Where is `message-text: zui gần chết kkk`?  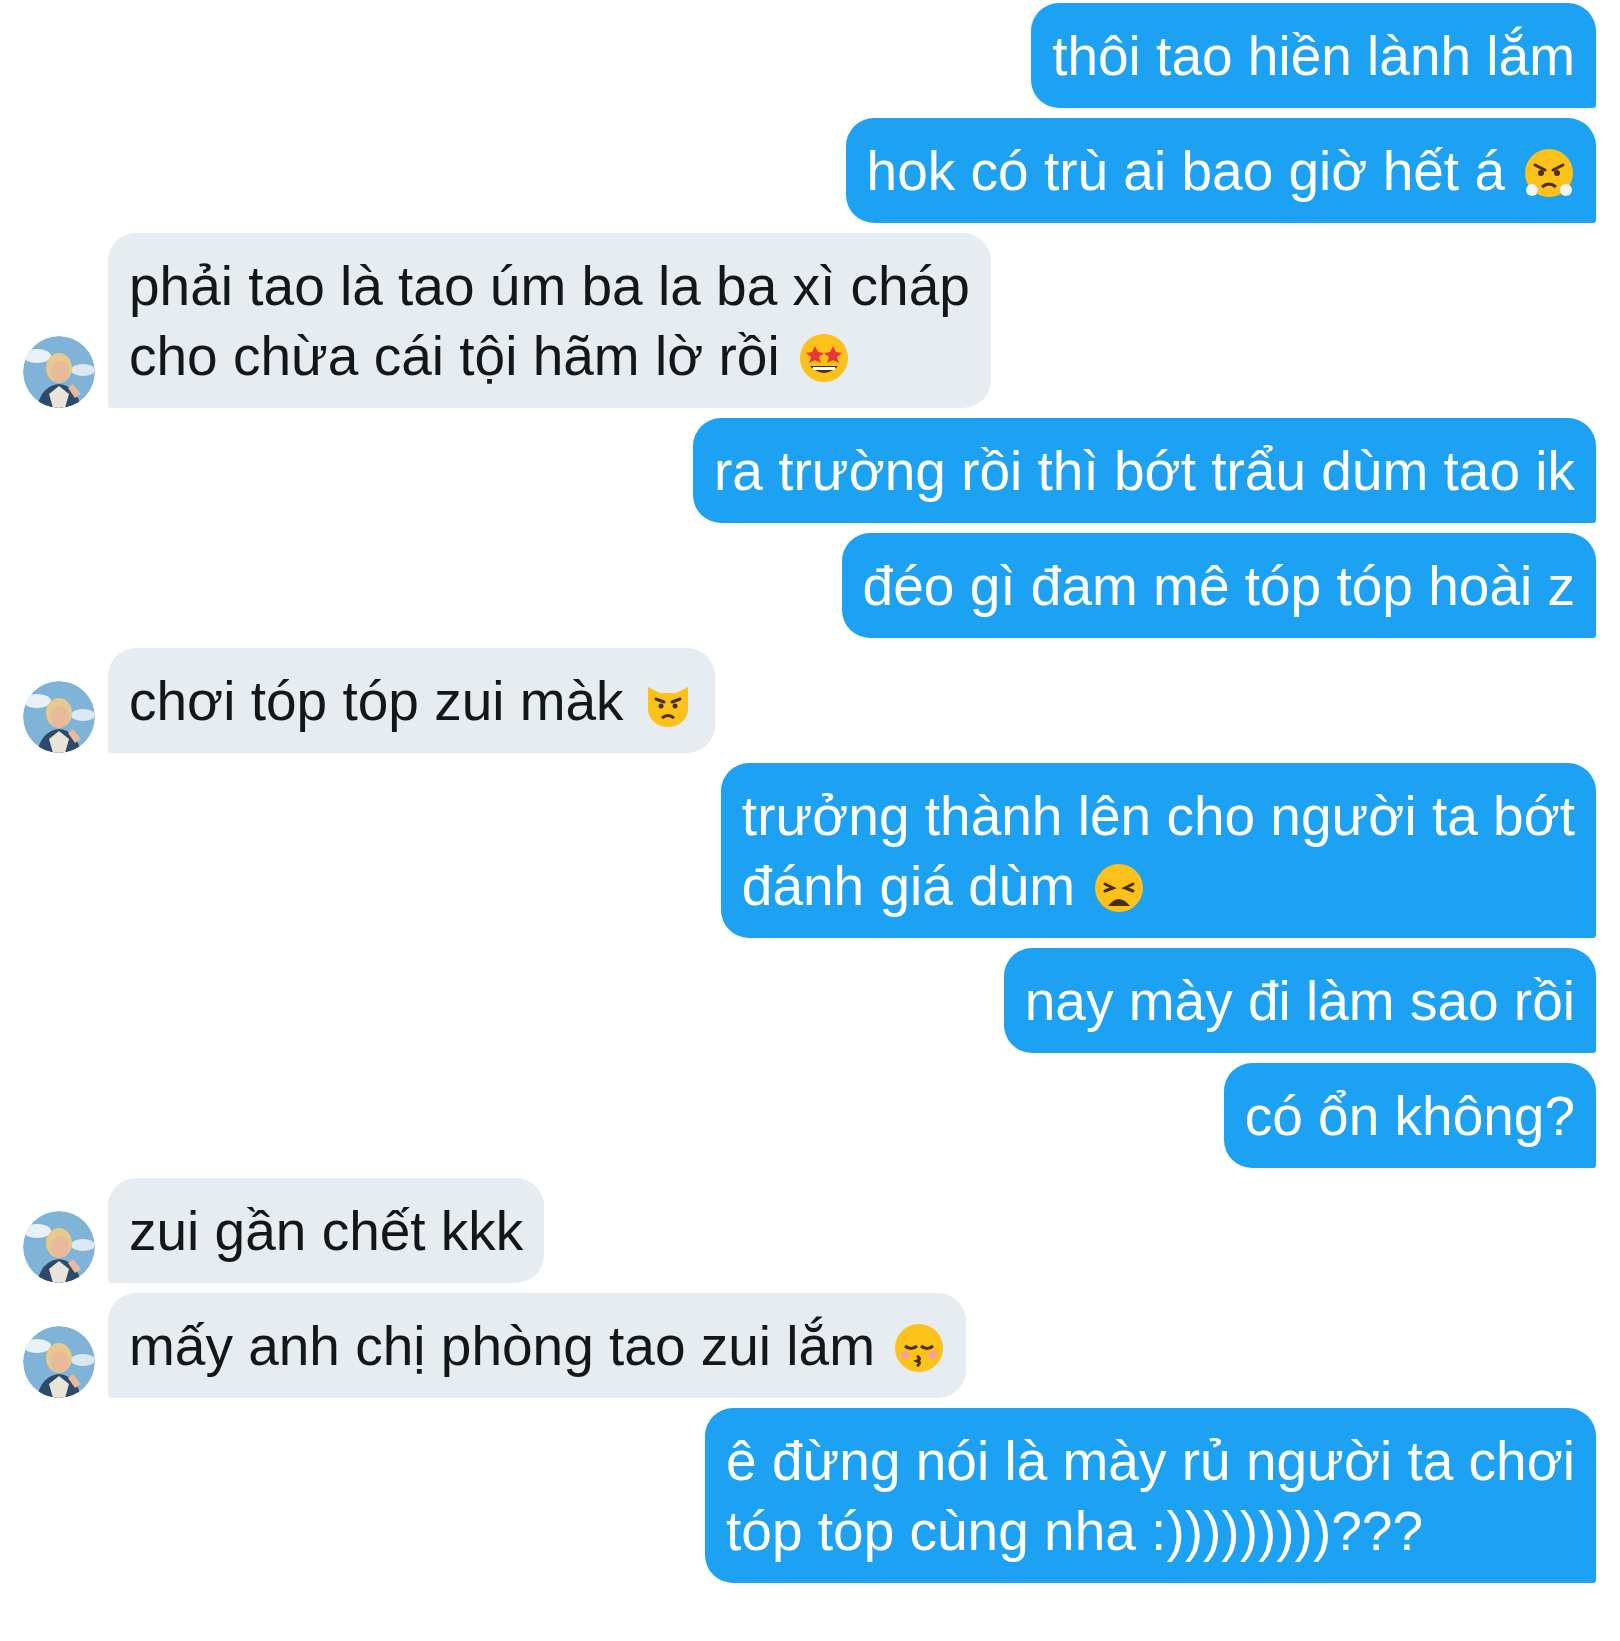 message-text: zui gần chết kkk is located at coordinates (326, 1231).